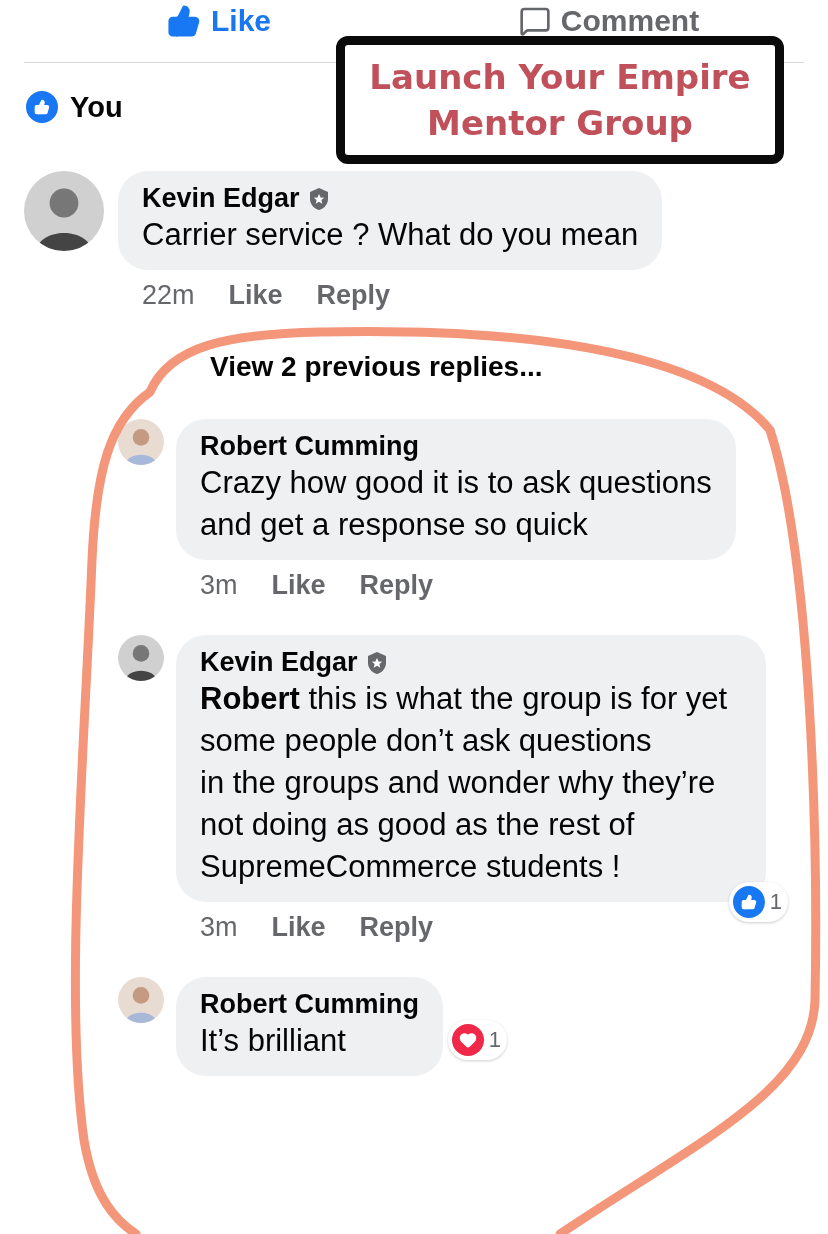 The image size is (828, 1234). I want to click on speech-bubble-icon, so click(534, 21).